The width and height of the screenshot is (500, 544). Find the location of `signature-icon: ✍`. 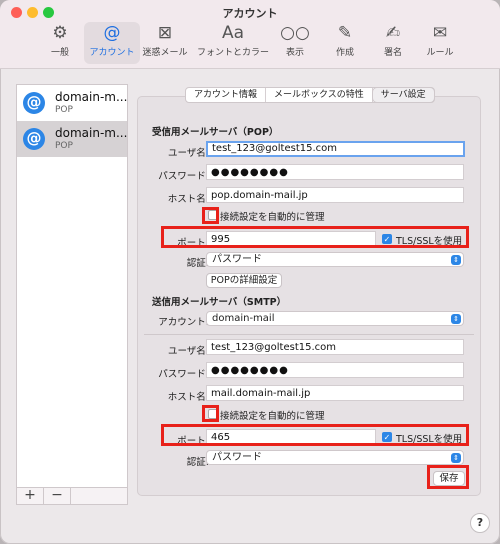

signature-icon: ✍ is located at coordinates (393, 33).